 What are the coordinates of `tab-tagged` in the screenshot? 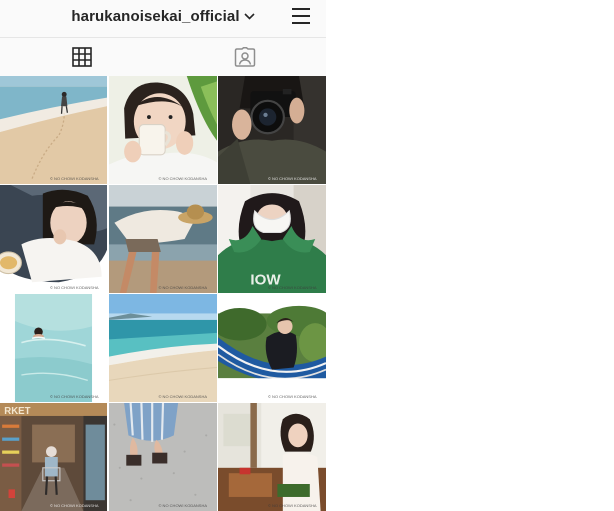 It's located at (244, 57).